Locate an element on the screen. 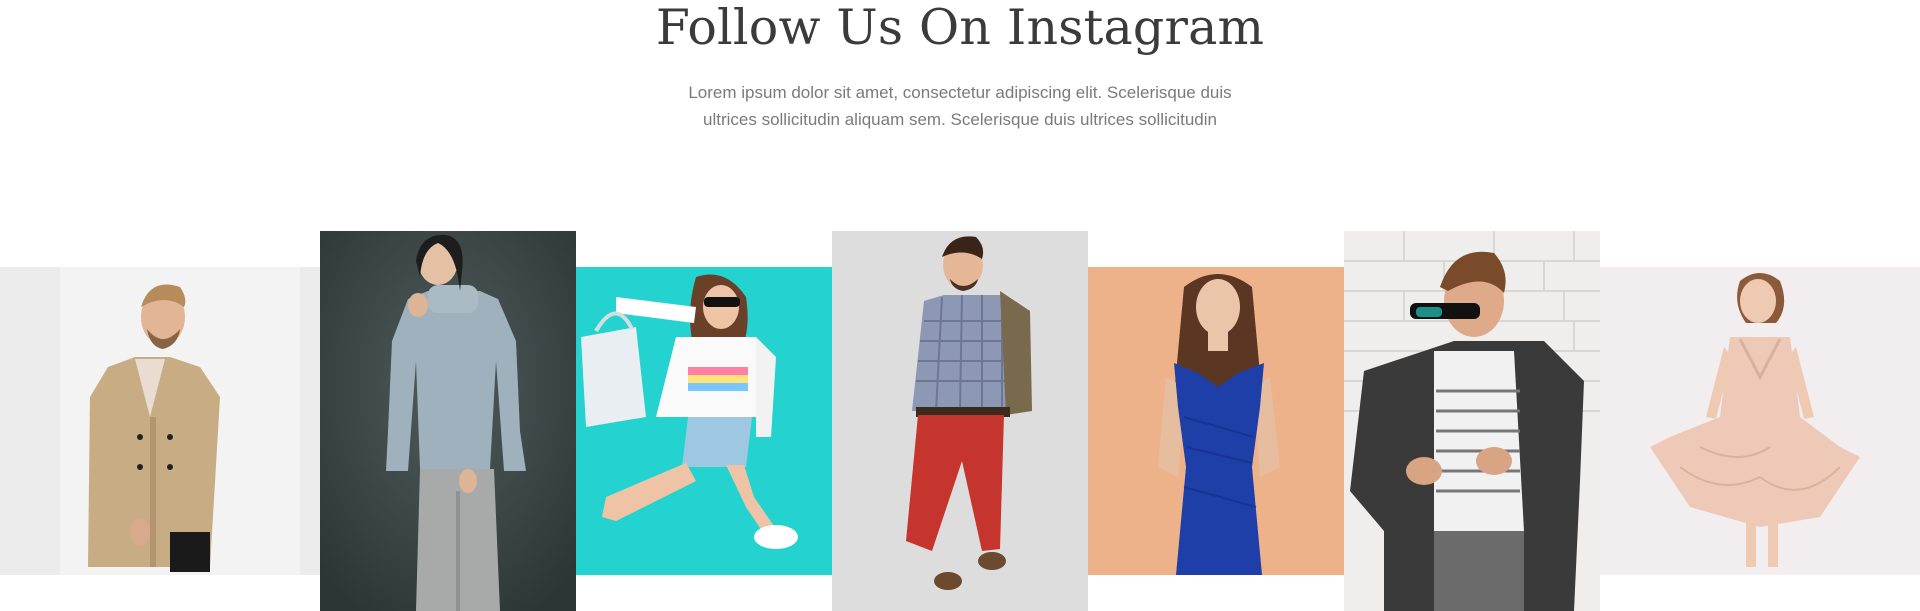 The height and width of the screenshot is (611, 1920). man-sunglasses-image is located at coordinates (1472, 421).